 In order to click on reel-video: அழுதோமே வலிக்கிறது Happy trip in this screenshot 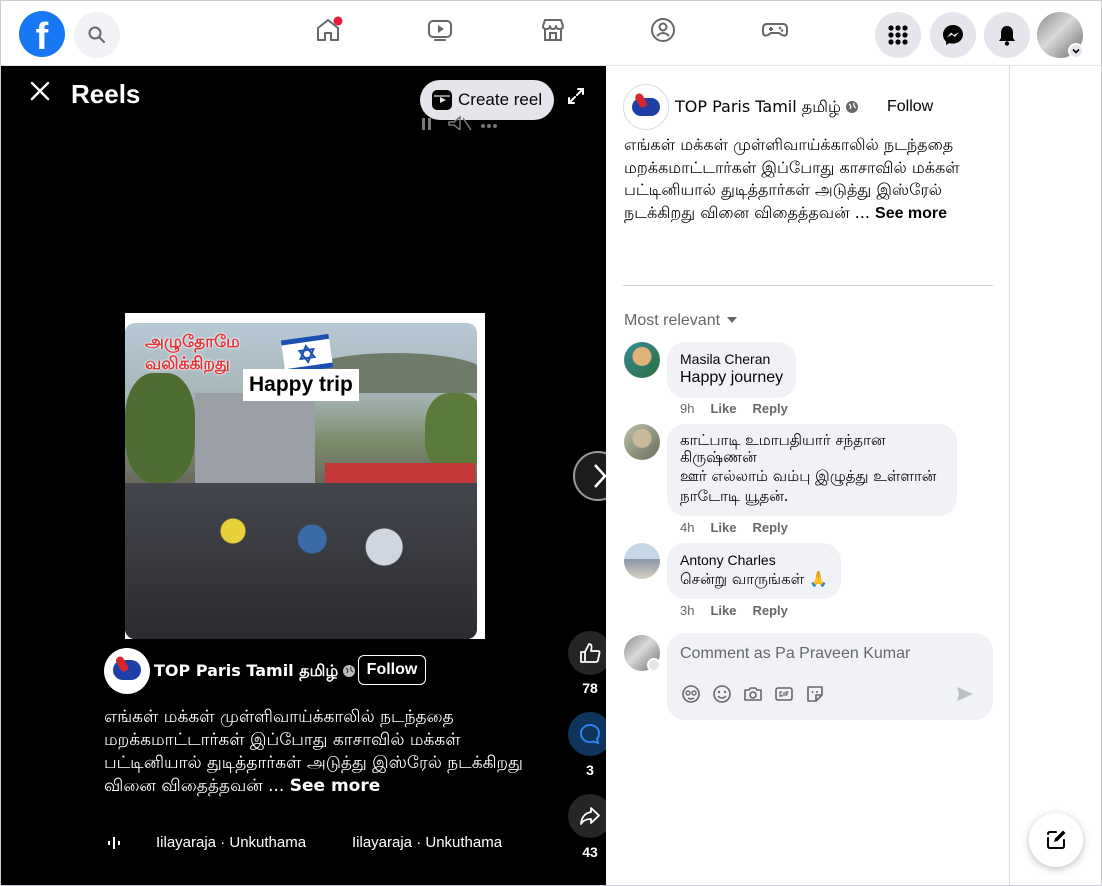, I will do `click(305, 476)`.